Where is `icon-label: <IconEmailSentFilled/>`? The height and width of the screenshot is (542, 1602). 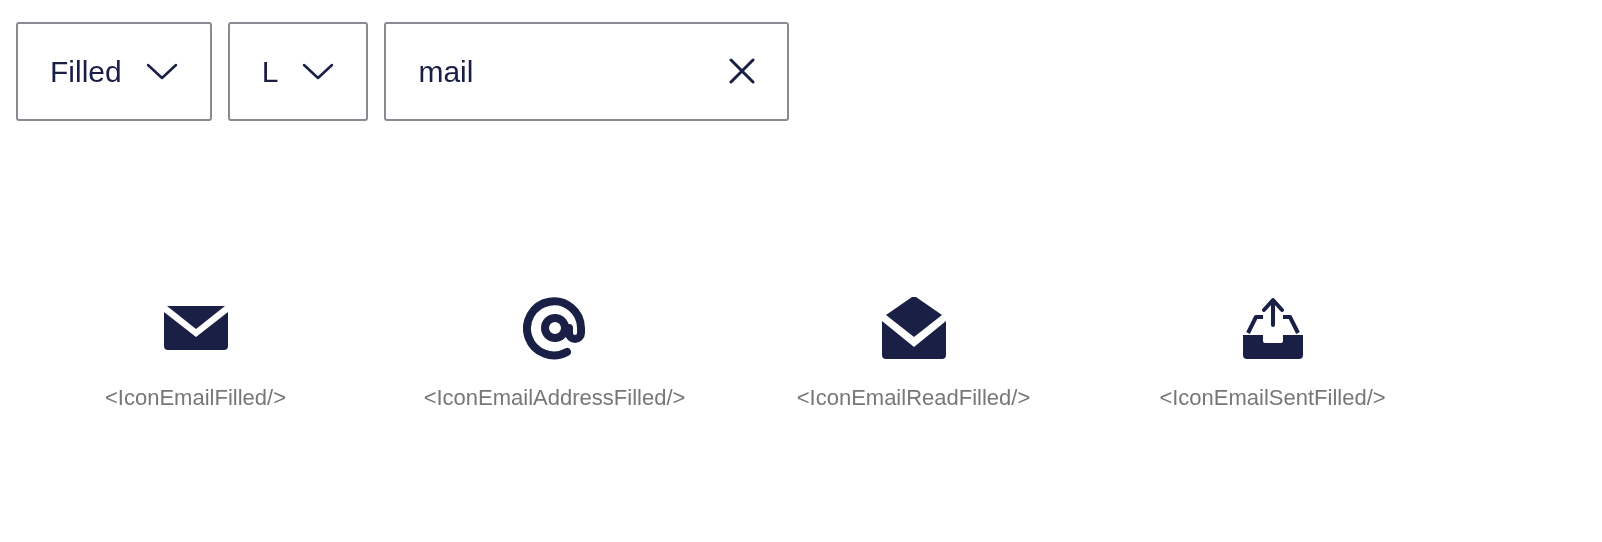
icon-label: <IconEmailSentFilled/> is located at coordinates (1272, 398).